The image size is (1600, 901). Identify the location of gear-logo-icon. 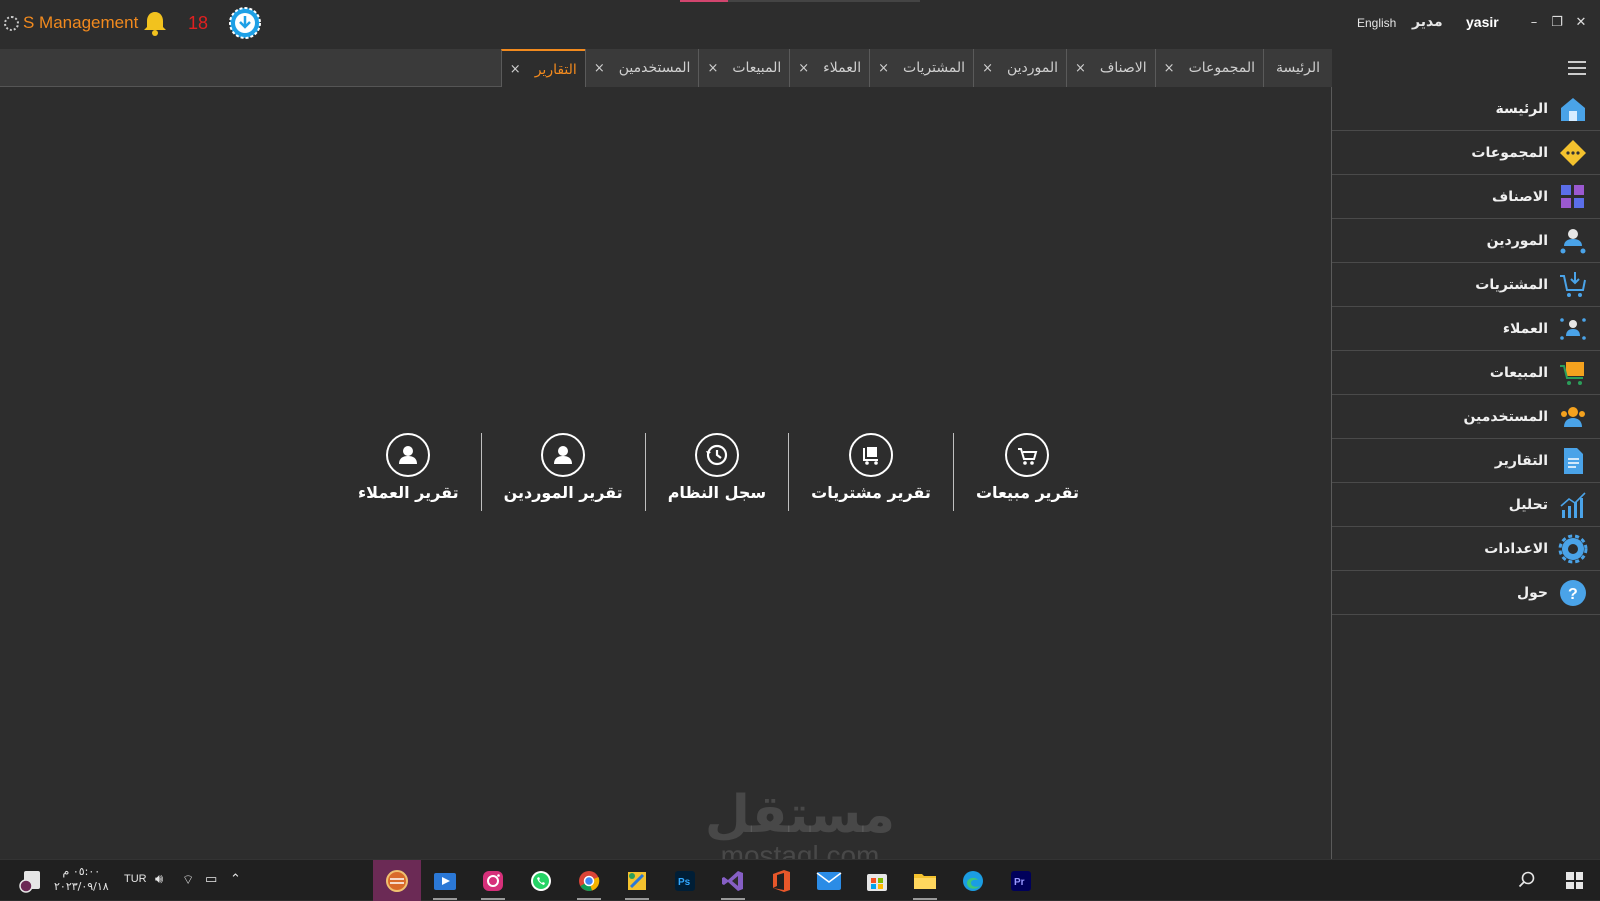
(11, 23).